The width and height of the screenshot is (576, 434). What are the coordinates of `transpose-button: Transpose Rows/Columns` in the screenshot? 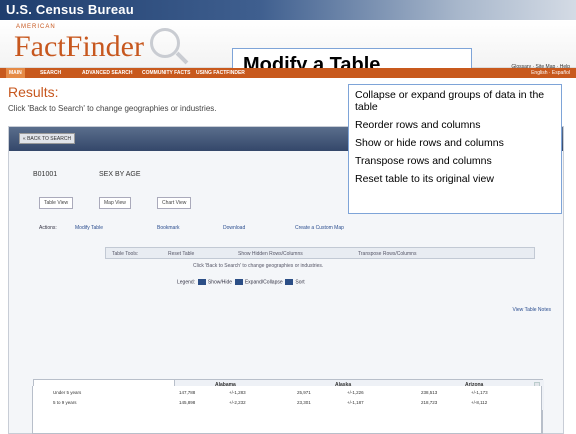 It's located at (387, 254).